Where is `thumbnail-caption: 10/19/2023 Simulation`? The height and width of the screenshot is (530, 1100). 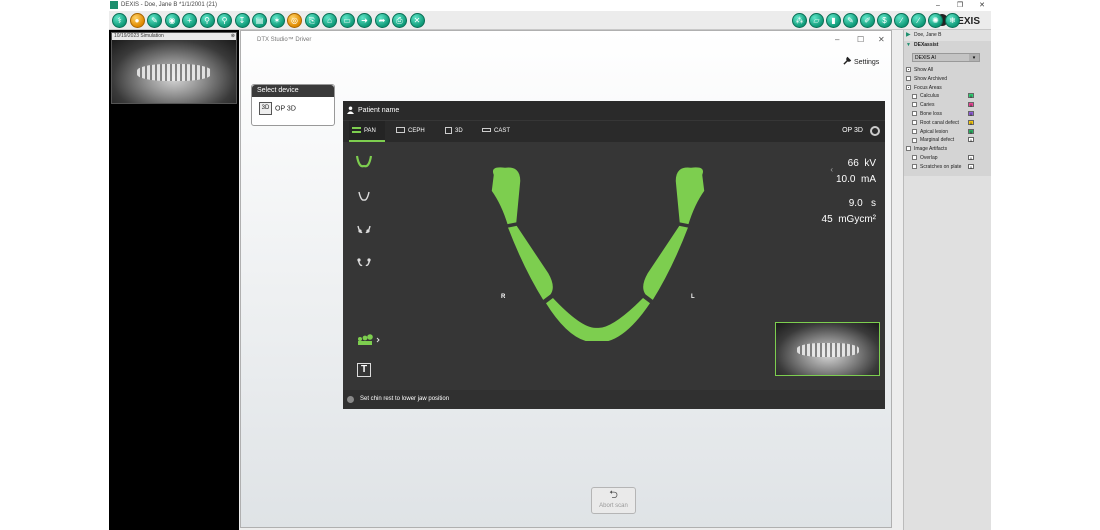
thumbnail-caption: 10/19/2023 Simulation is located at coordinates (174, 36).